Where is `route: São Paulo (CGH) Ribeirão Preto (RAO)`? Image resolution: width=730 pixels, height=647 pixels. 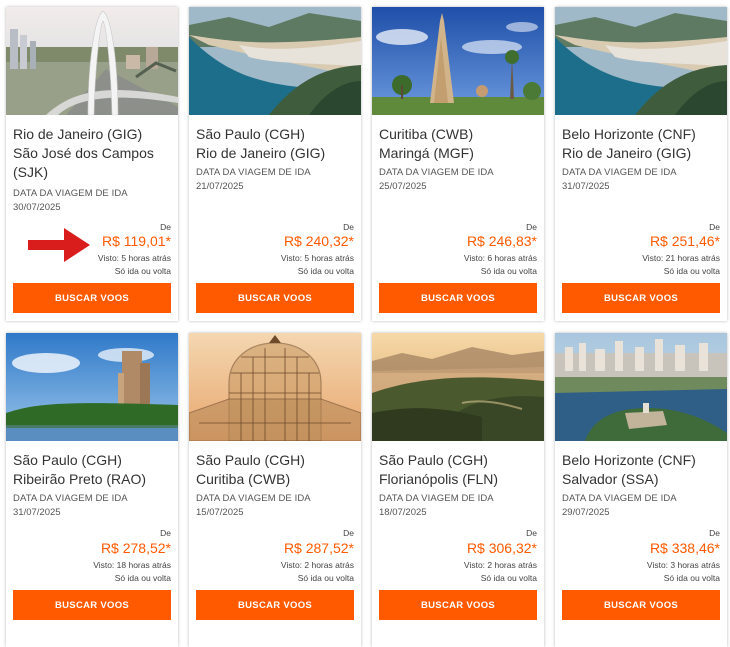
route: São Paulo (CGH) Ribeirão Preto (RAO) is located at coordinates (94, 470).